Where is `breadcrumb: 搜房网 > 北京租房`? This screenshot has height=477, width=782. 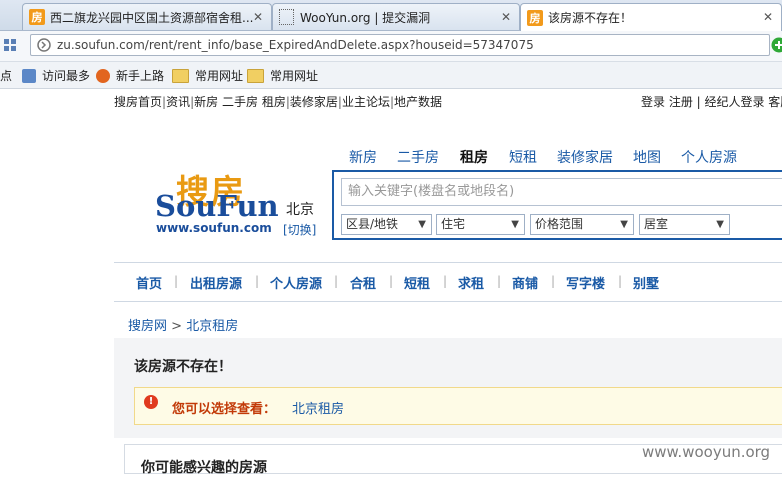 breadcrumb: 搜房网 > 北京租房 is located at coordinates (183, 324).